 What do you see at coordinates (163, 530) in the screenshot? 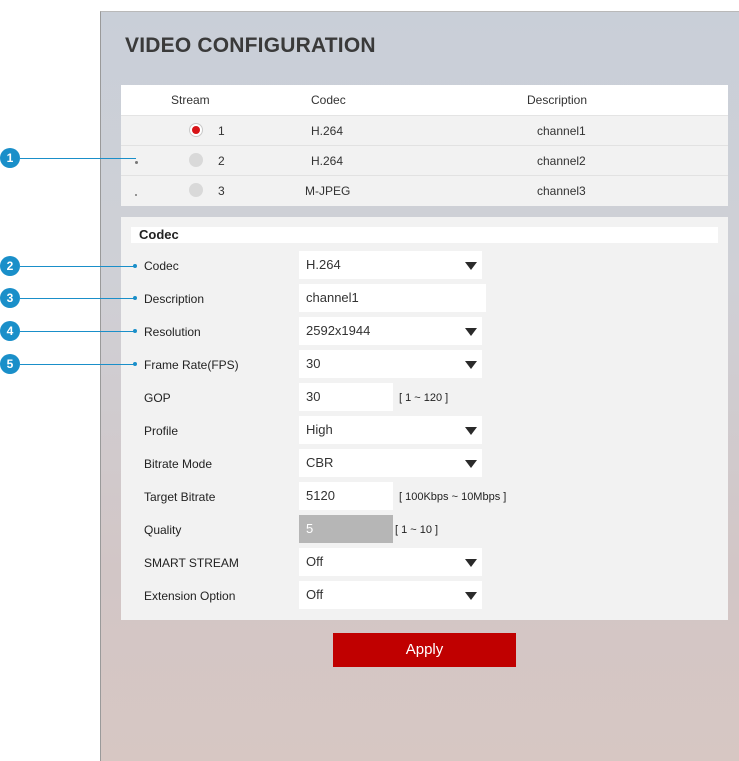
I see `quality-label: Quality` at bounding box center [163, 530].